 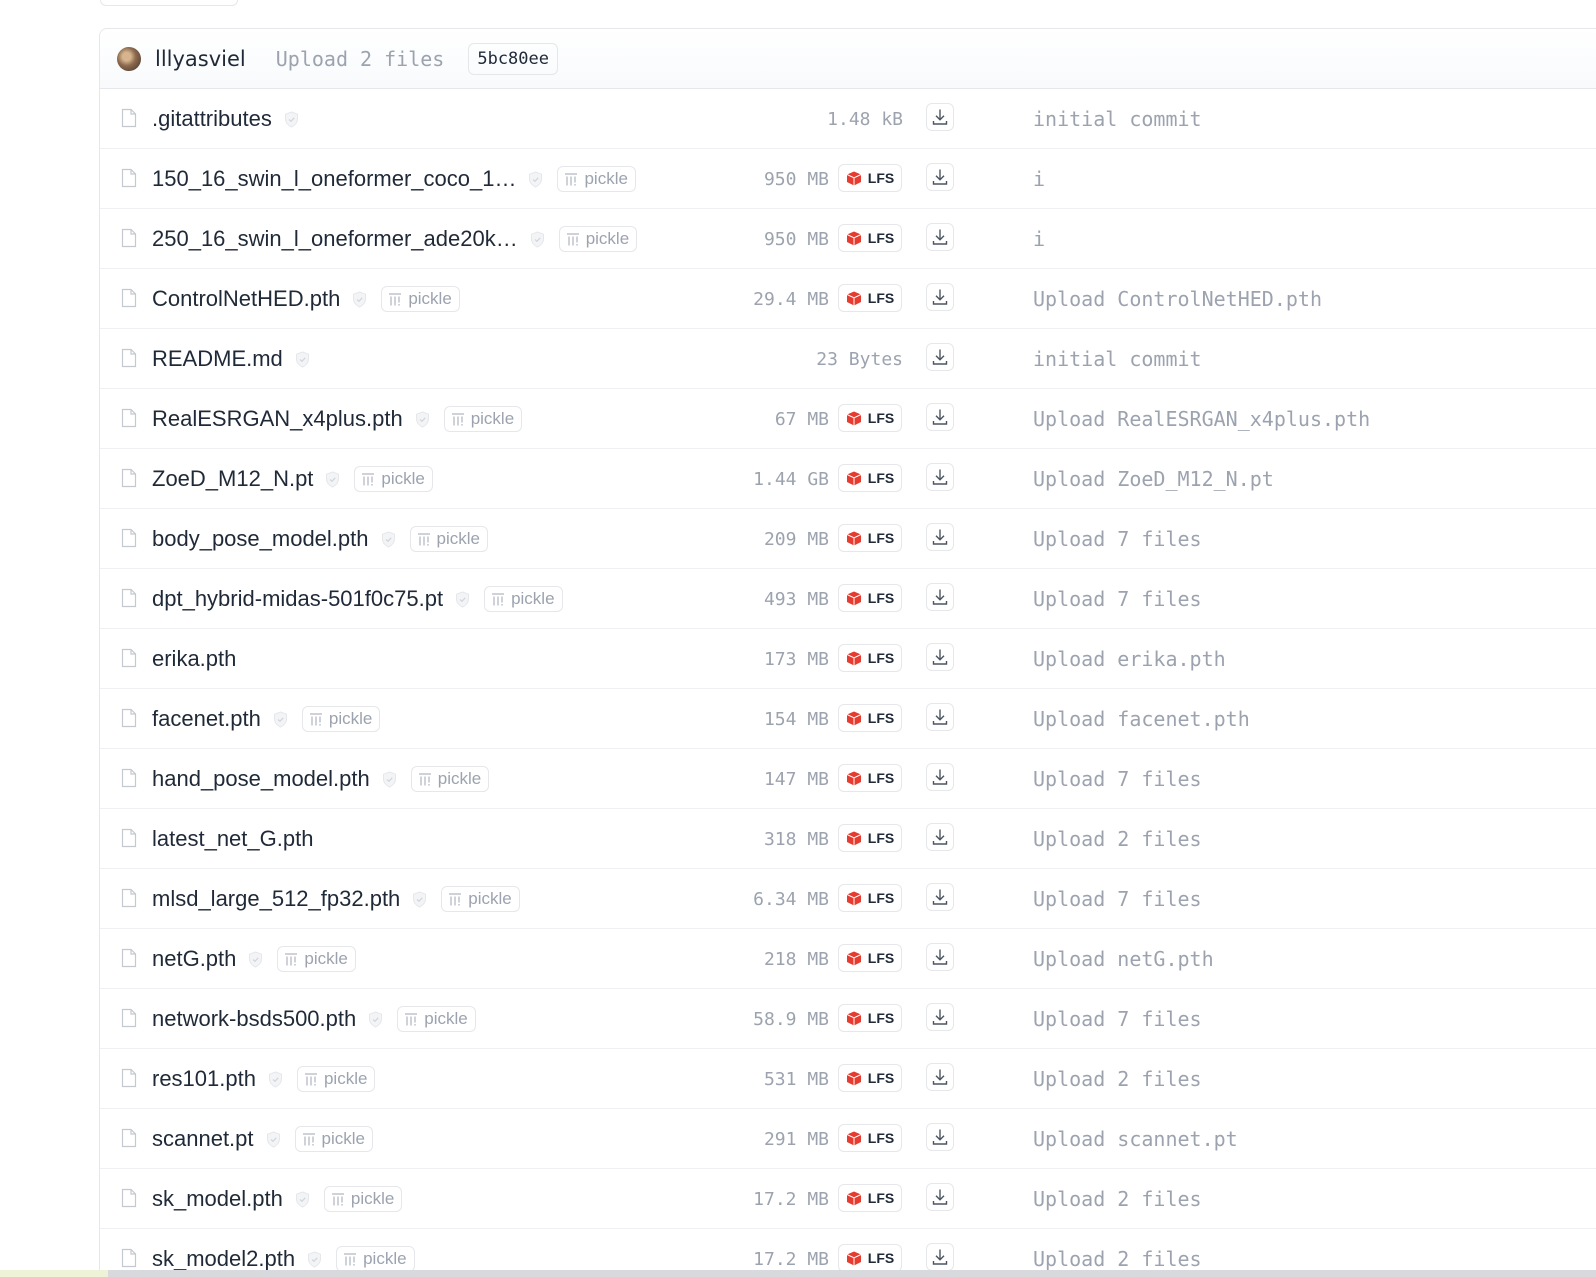 I want to click on file-size: 154 MB, so click(x=796, y=719).